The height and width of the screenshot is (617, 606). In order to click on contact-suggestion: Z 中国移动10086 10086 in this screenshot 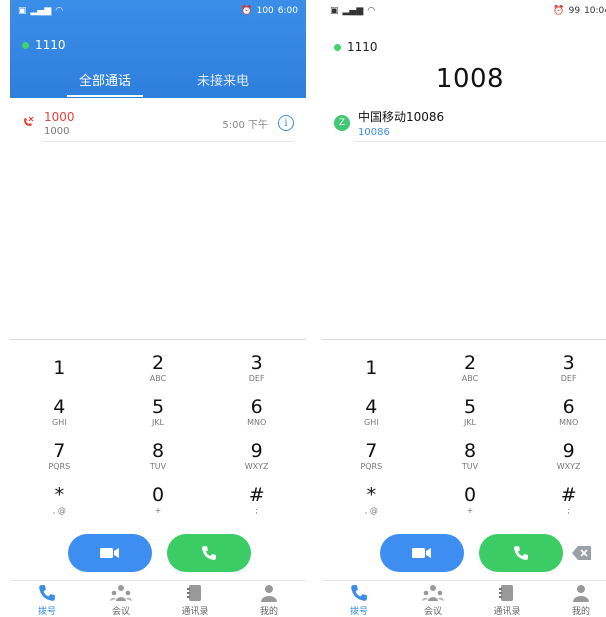, I will do `click(464, 123)`.